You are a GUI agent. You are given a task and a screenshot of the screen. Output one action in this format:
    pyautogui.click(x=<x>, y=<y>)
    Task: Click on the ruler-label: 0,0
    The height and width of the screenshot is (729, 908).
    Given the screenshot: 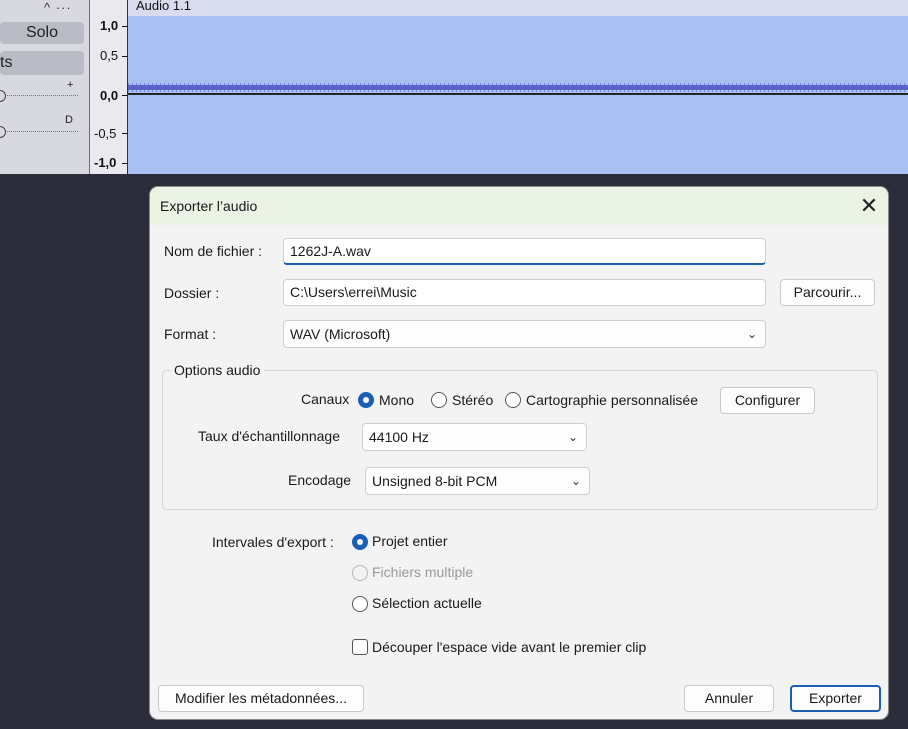 What is the action you would take?
    pyautogui.click(x=109, y=95)
    